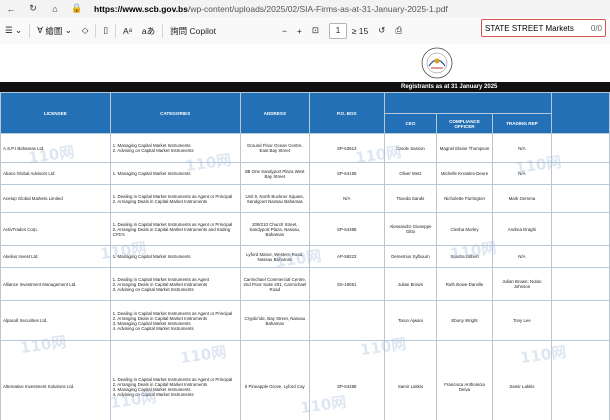 This screenshot has width=610, height=420. Describe the element at coordinates (580, 113) in the screenshot. I see `column-header-blank` at that location.